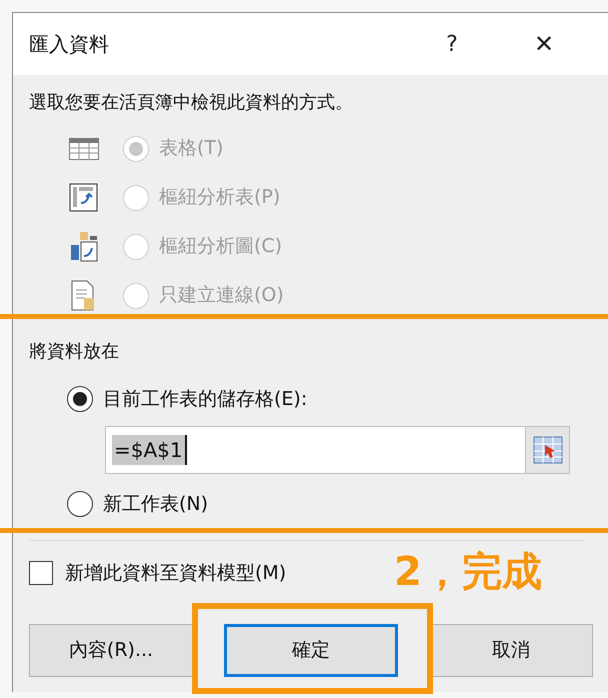 The image size is (608, 698). Describe the element at coordinates (84, 149) in the screenshot. I see `table-icon` at that location.